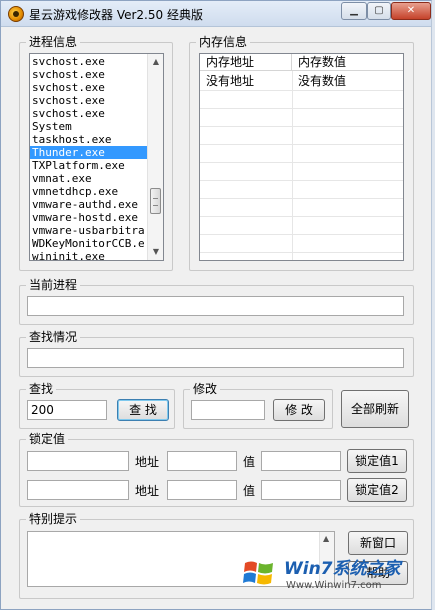  What do you see at coordinates (53, 337) in the screenshot?
I see `search-status-label: 查找情况` at bounding box center [53, 337].